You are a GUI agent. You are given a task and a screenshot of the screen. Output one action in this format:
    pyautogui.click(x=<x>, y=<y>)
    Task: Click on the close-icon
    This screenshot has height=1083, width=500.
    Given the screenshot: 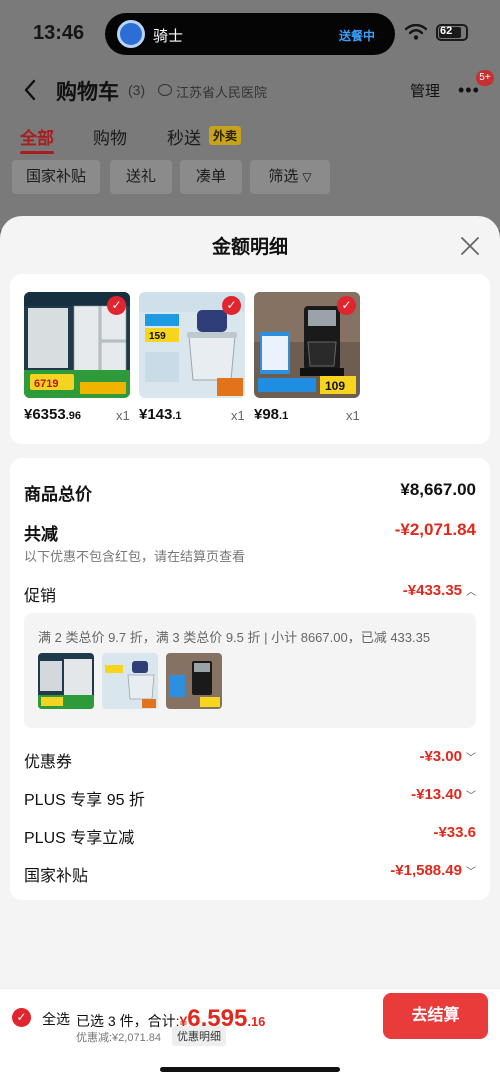 What is the action you would take?
    pyautogui.click(x=470, y=246)
    